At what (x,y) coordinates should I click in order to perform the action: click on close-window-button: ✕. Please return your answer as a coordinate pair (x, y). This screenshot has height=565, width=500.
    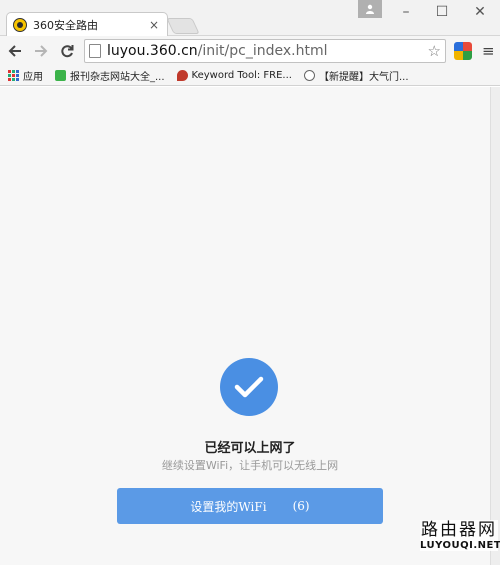
    Looking at the image, I should click on (480, 12).